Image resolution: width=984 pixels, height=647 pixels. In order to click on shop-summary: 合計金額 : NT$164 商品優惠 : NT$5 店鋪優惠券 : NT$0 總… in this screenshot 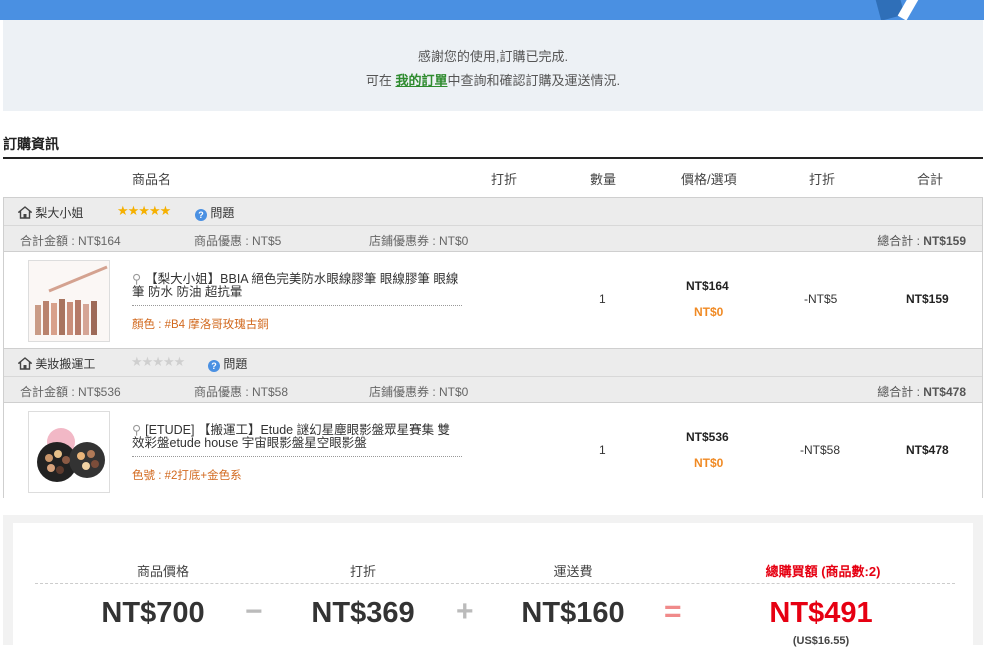, I will do `click(493, 238)`.